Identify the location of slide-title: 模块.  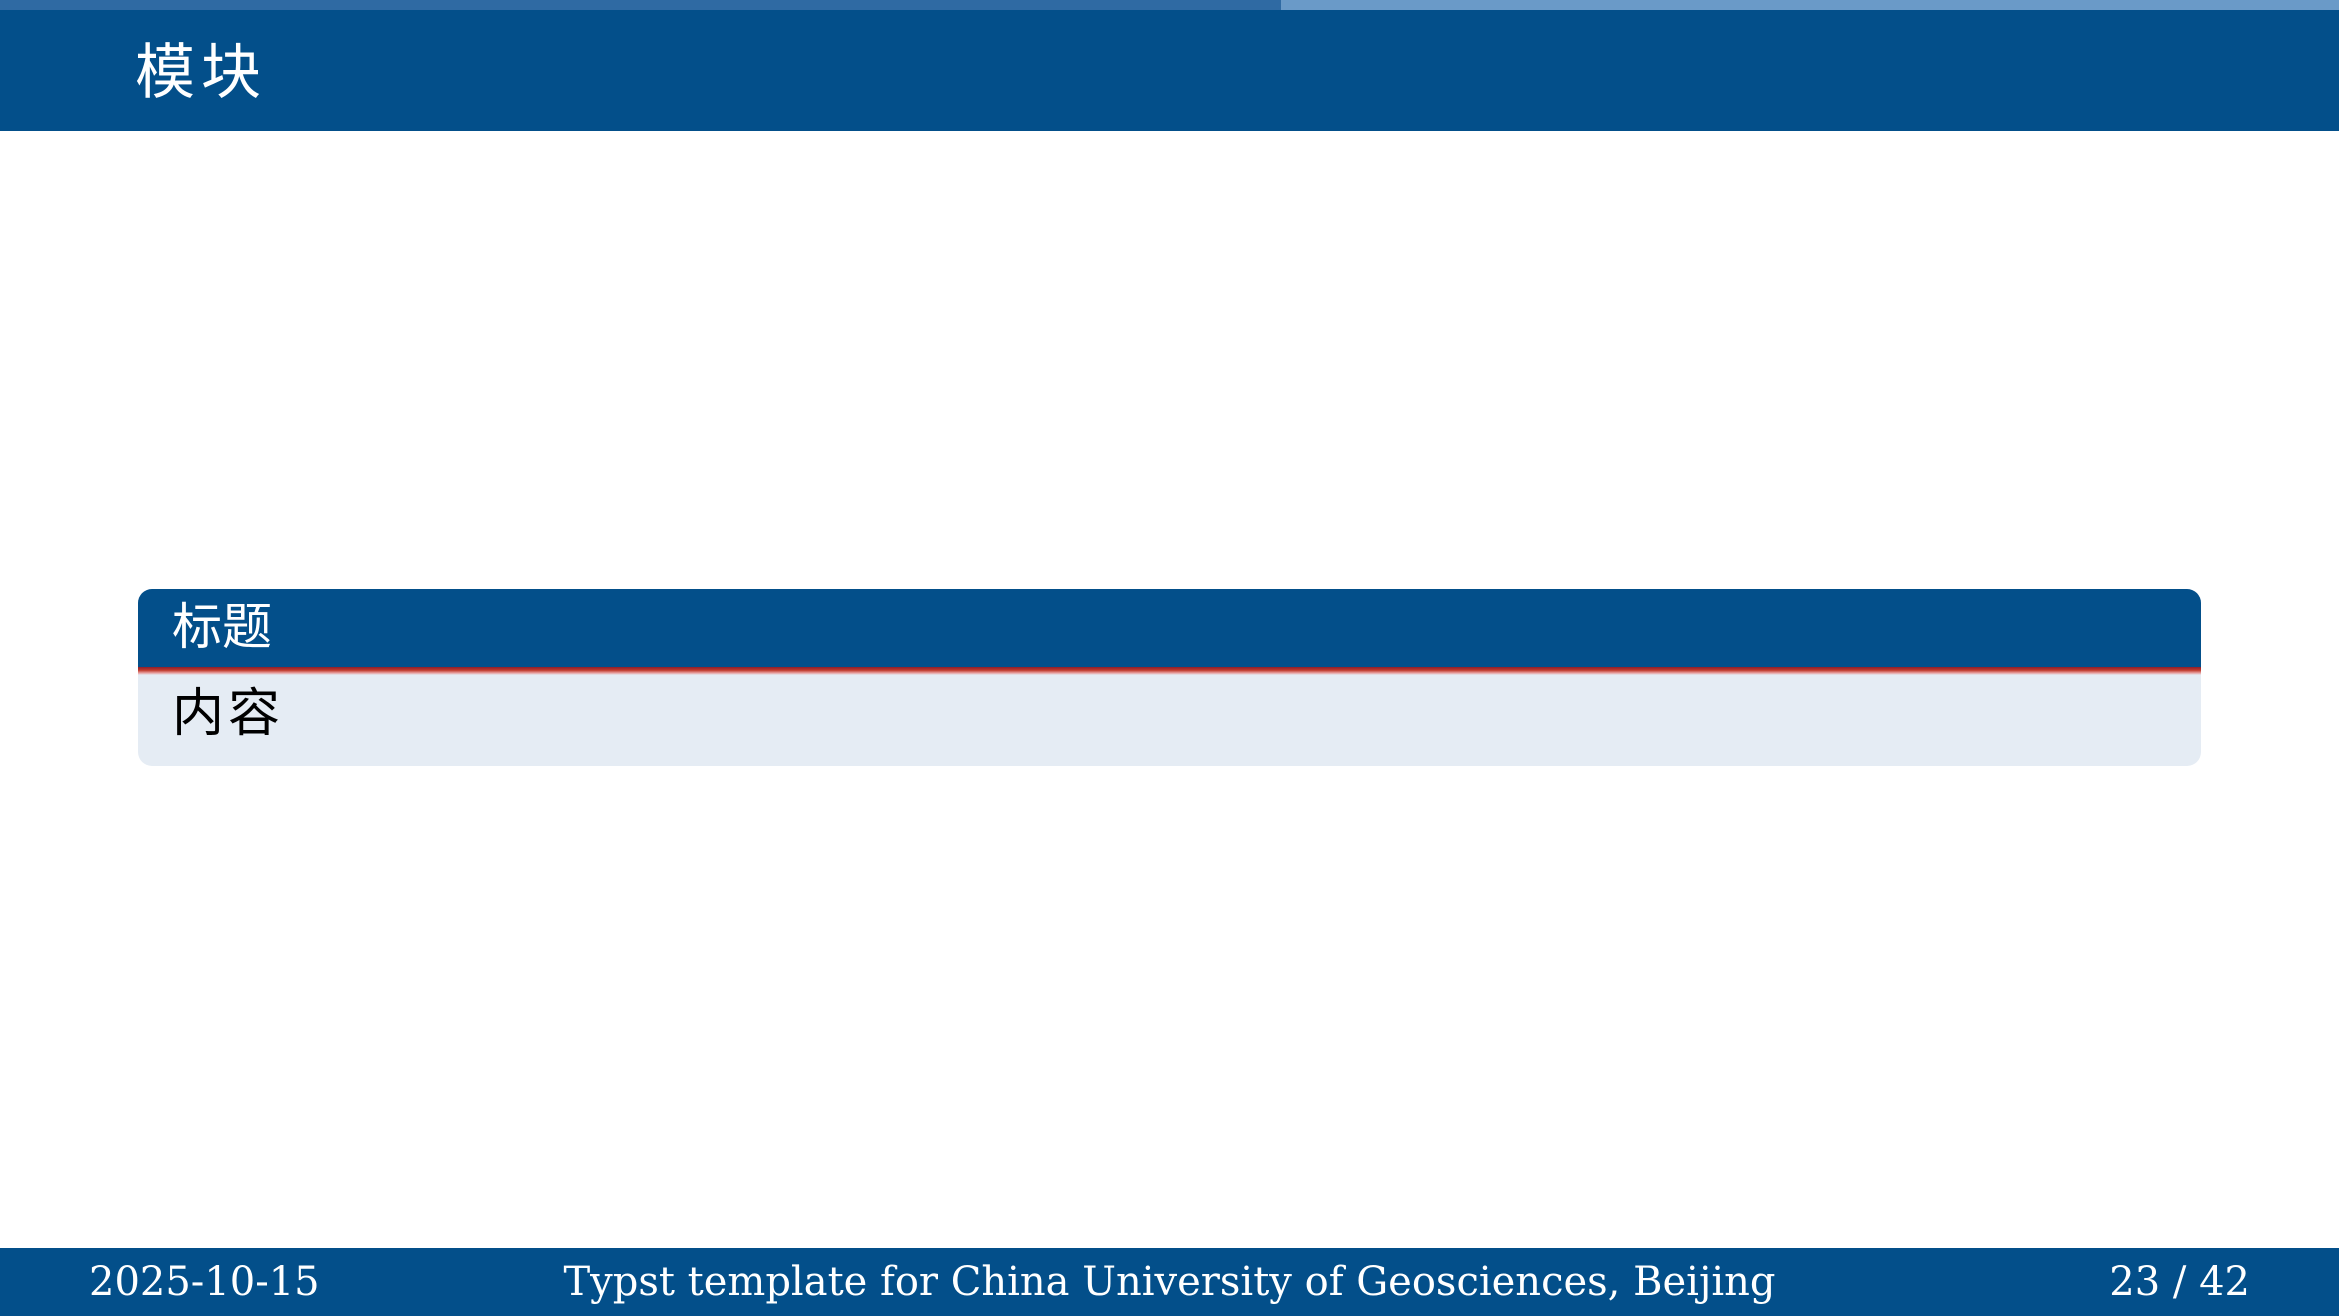
(201, 73).